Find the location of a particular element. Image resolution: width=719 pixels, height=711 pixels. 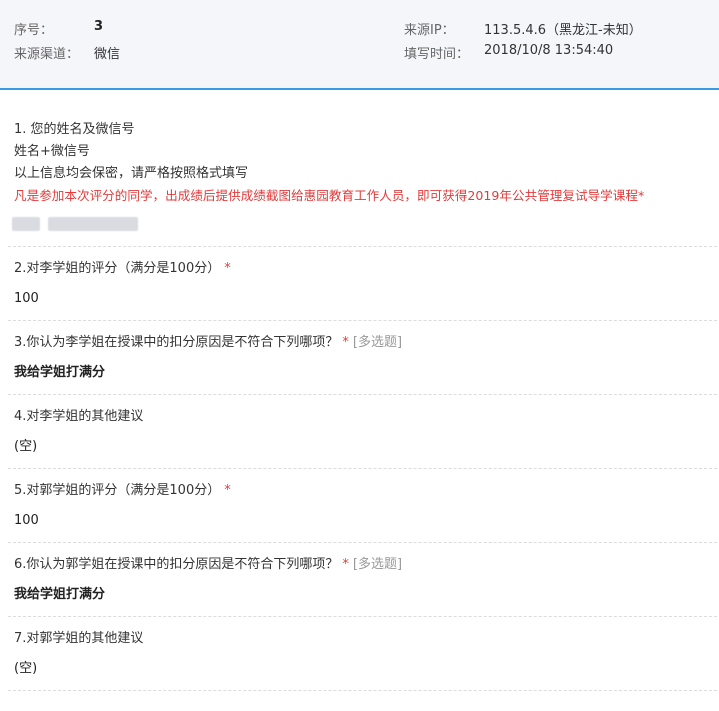

question-7-title: 7.对郭学姐的其他建议 is located at coordinates (79, 638).